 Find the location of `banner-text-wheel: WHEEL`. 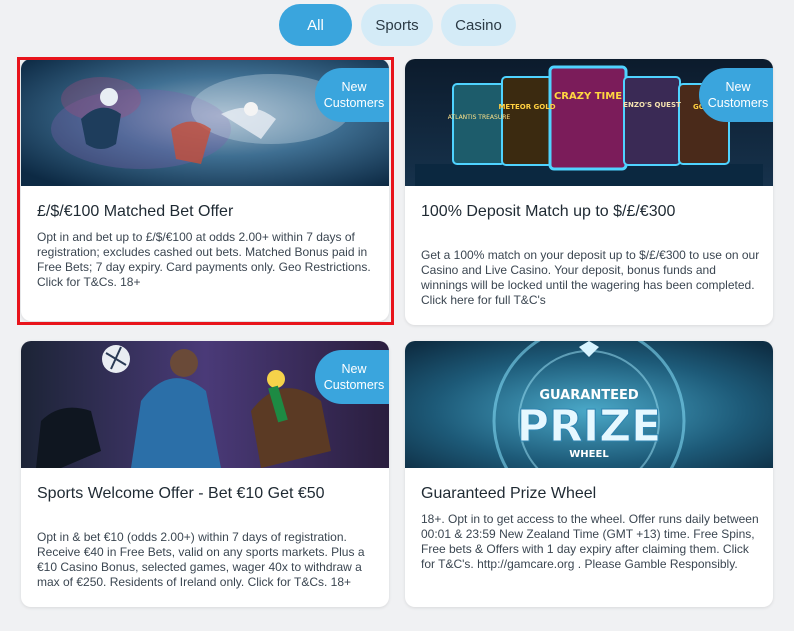

banner-text-wheel: WHEEL is located at coordinates (589, 454).